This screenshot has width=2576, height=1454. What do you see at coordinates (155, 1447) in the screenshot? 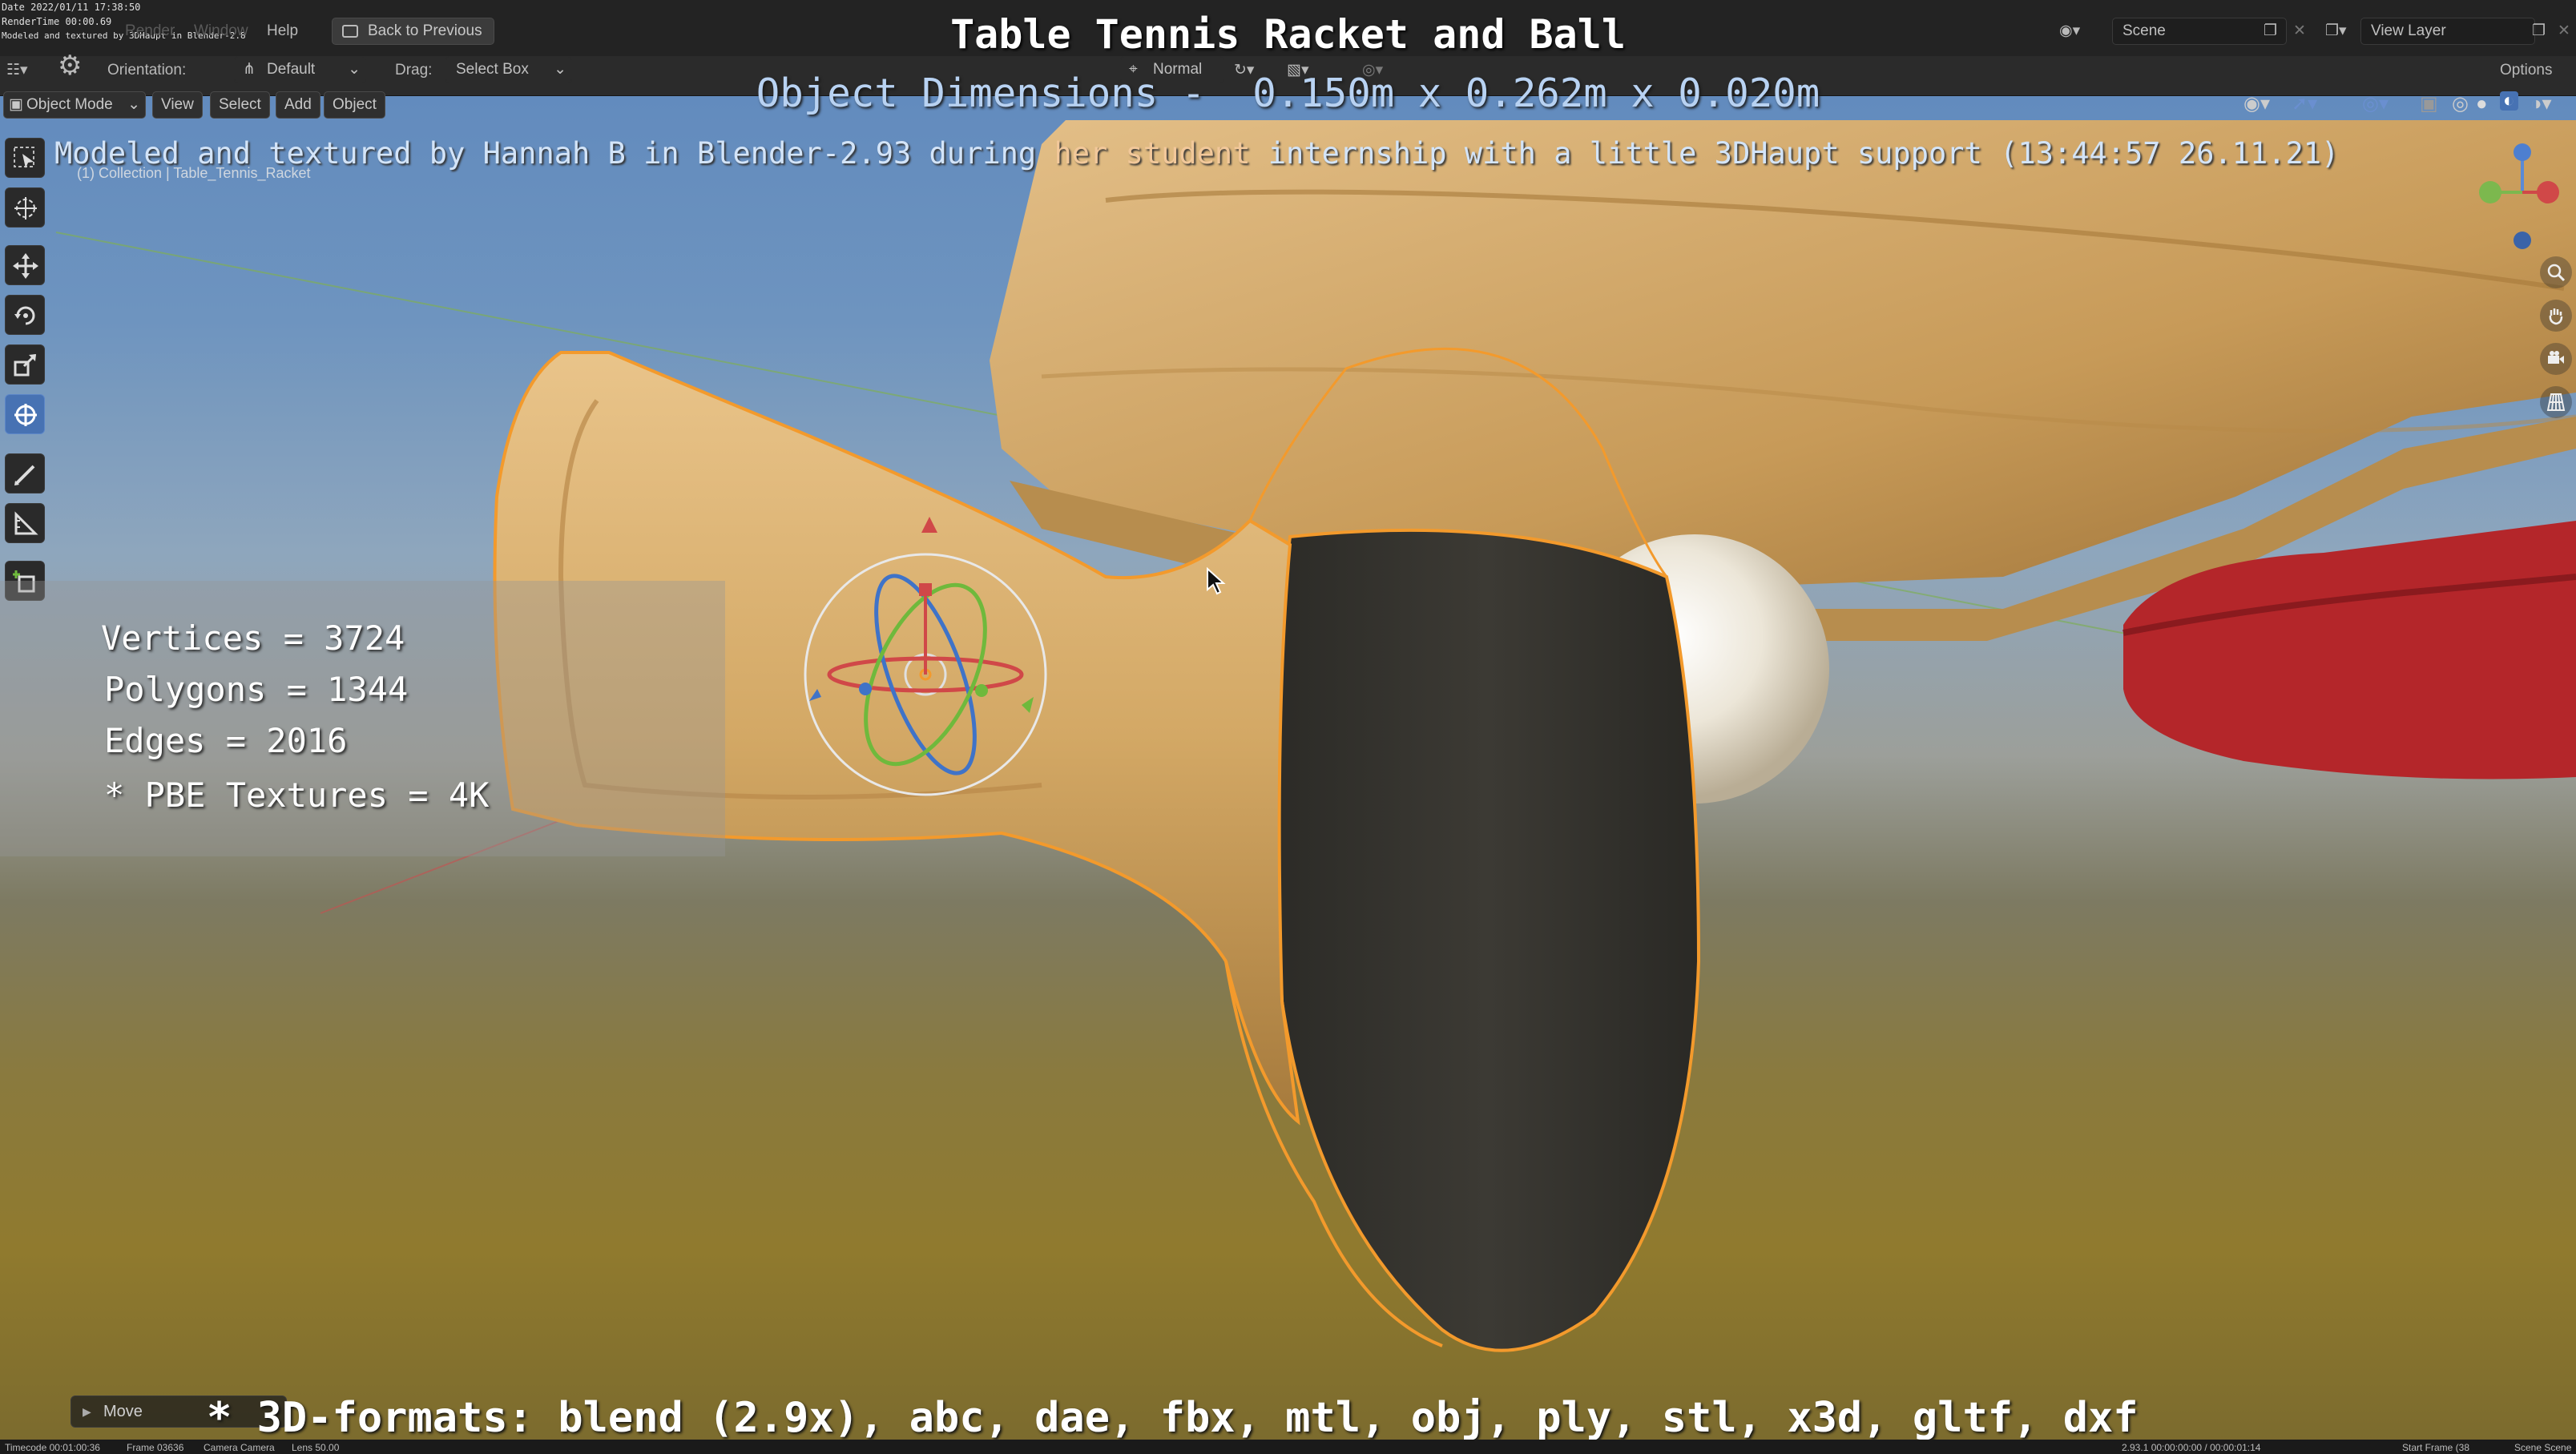
I see `status-frame: Frame 03636` at bounding box center [155, 1447].